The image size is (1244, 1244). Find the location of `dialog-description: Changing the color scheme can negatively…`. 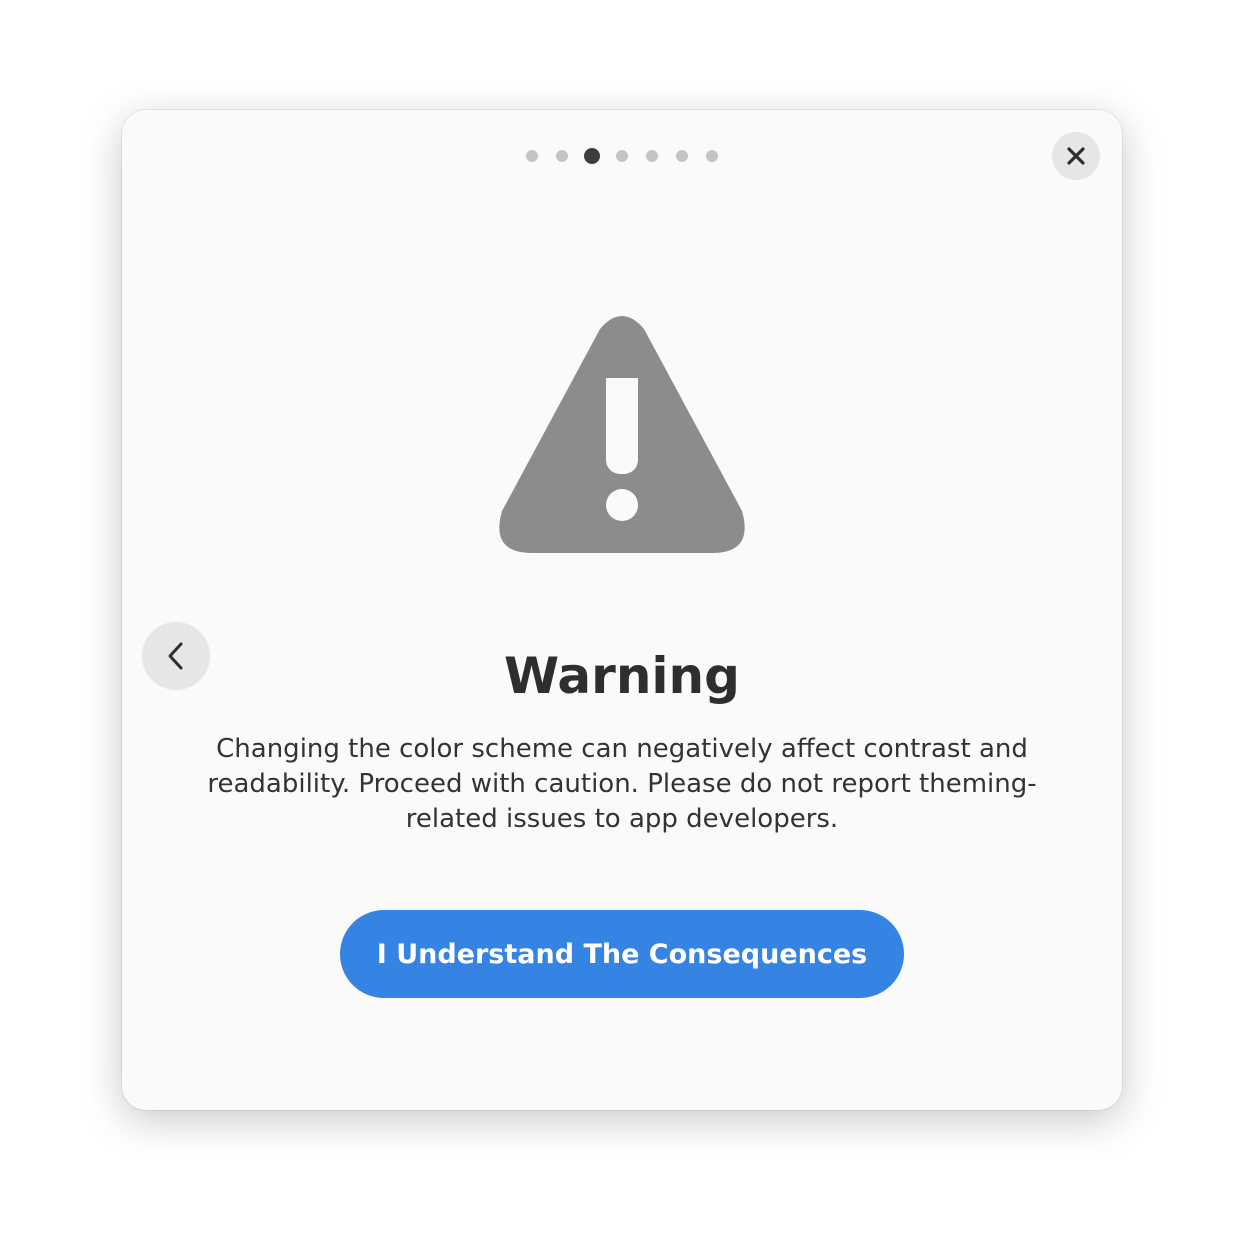

dialog-description: Changing the color scheme can negatively… is located at coordinates (622, 784).